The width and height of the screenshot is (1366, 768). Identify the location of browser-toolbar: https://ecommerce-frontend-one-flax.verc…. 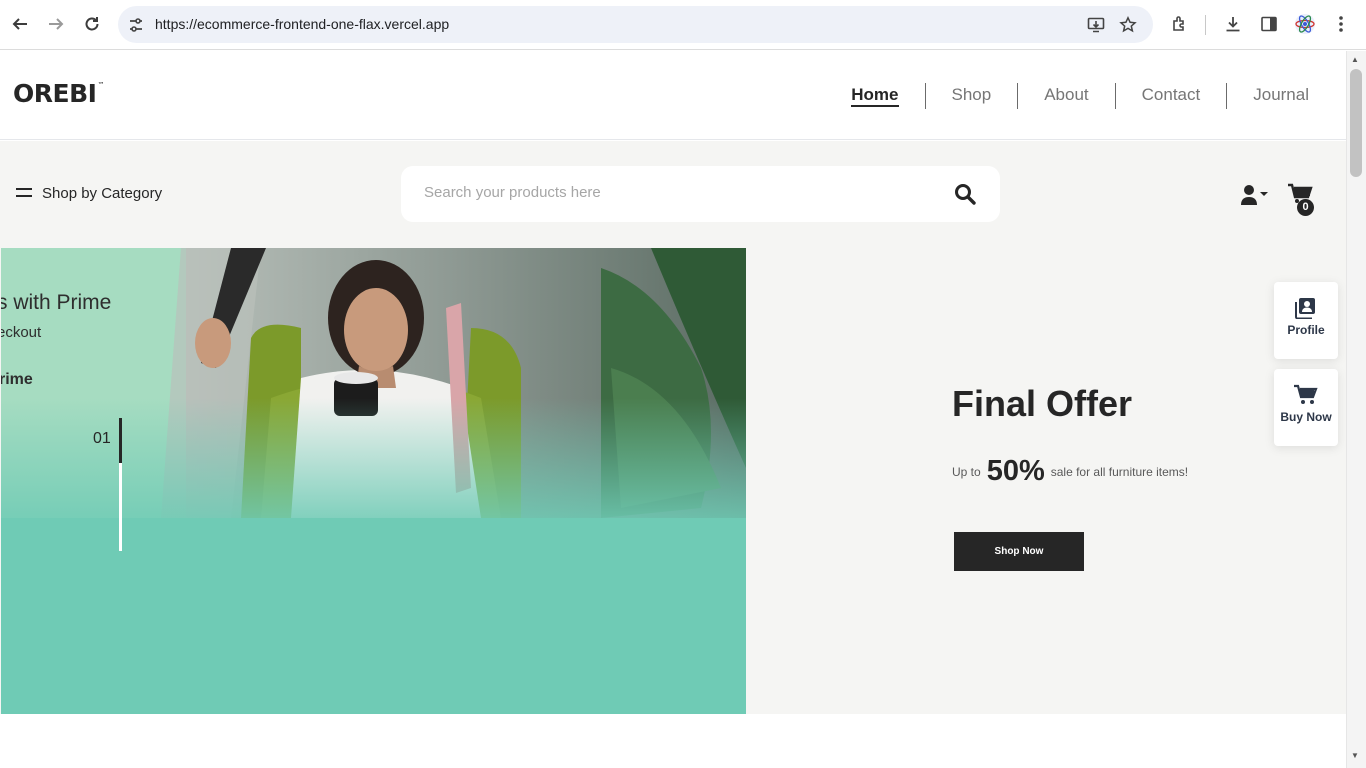
(683, 25).